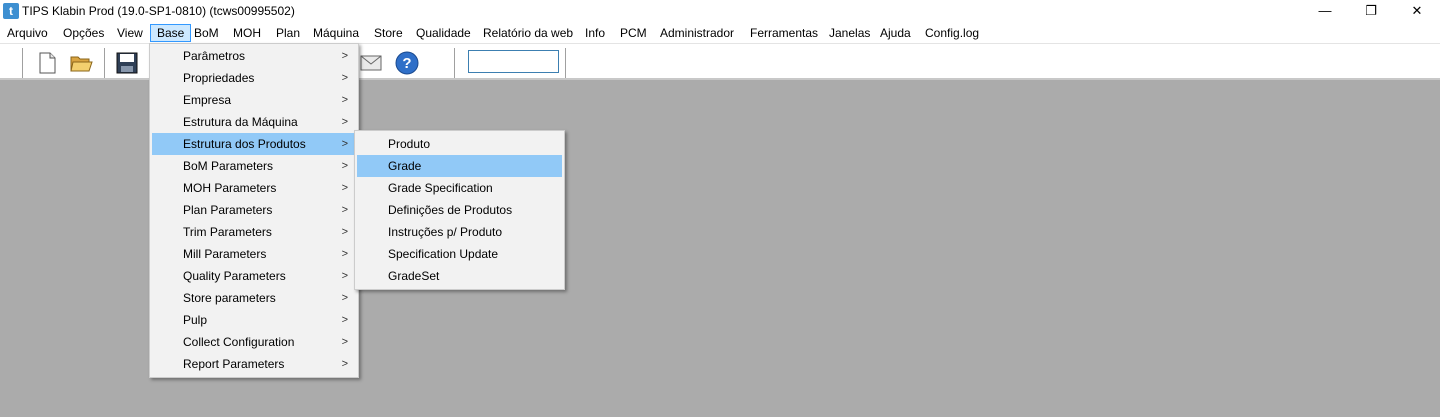 Image resolution: width=1440 pixels, height=417 pixels. I want to click on menu-ferramentas: Ferramentas, so click(784, 33).